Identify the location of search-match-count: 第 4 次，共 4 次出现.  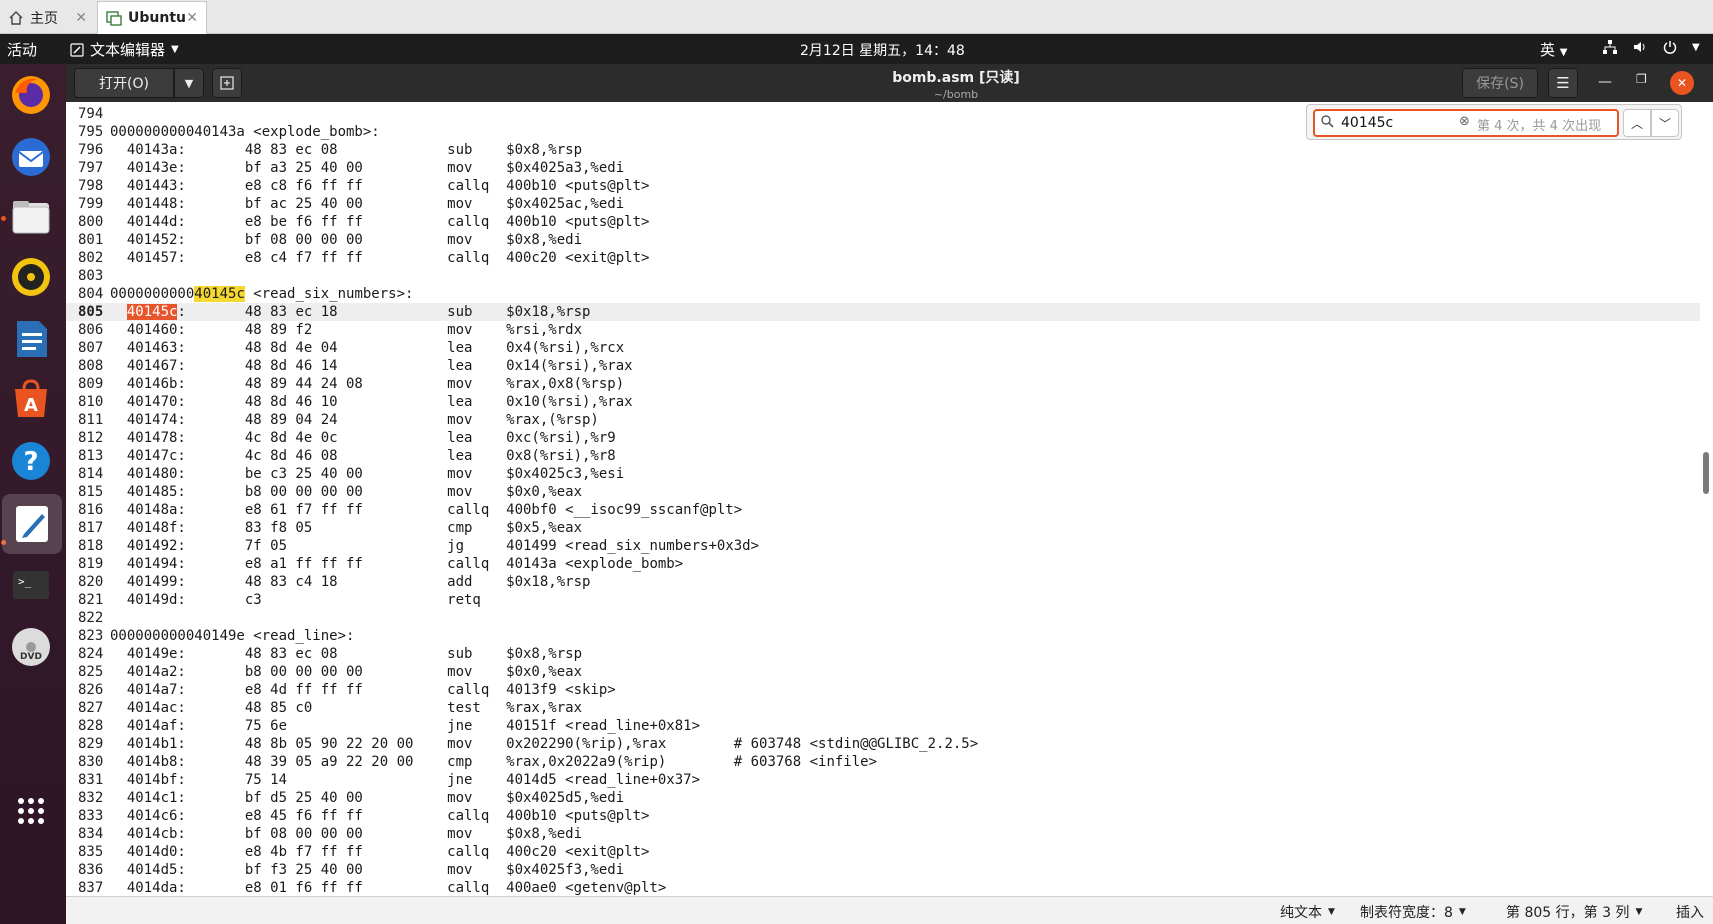
(1539, 126).